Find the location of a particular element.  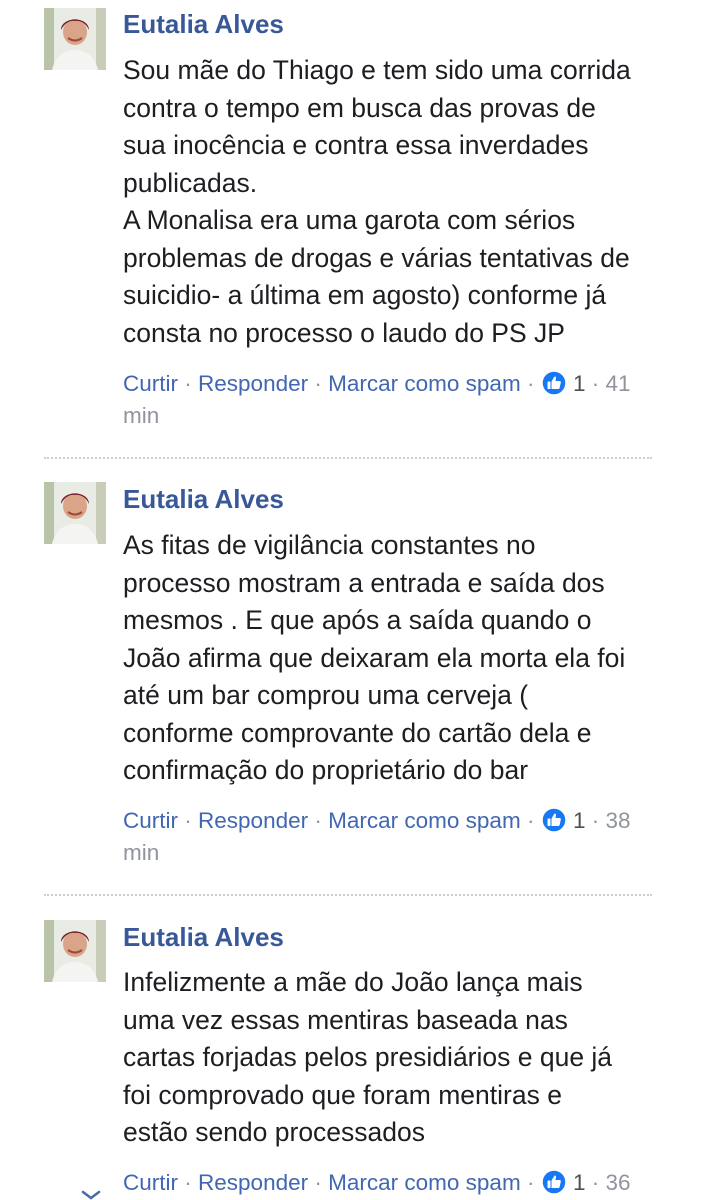

timestamp: 41 is located at coordinates (618, 383).